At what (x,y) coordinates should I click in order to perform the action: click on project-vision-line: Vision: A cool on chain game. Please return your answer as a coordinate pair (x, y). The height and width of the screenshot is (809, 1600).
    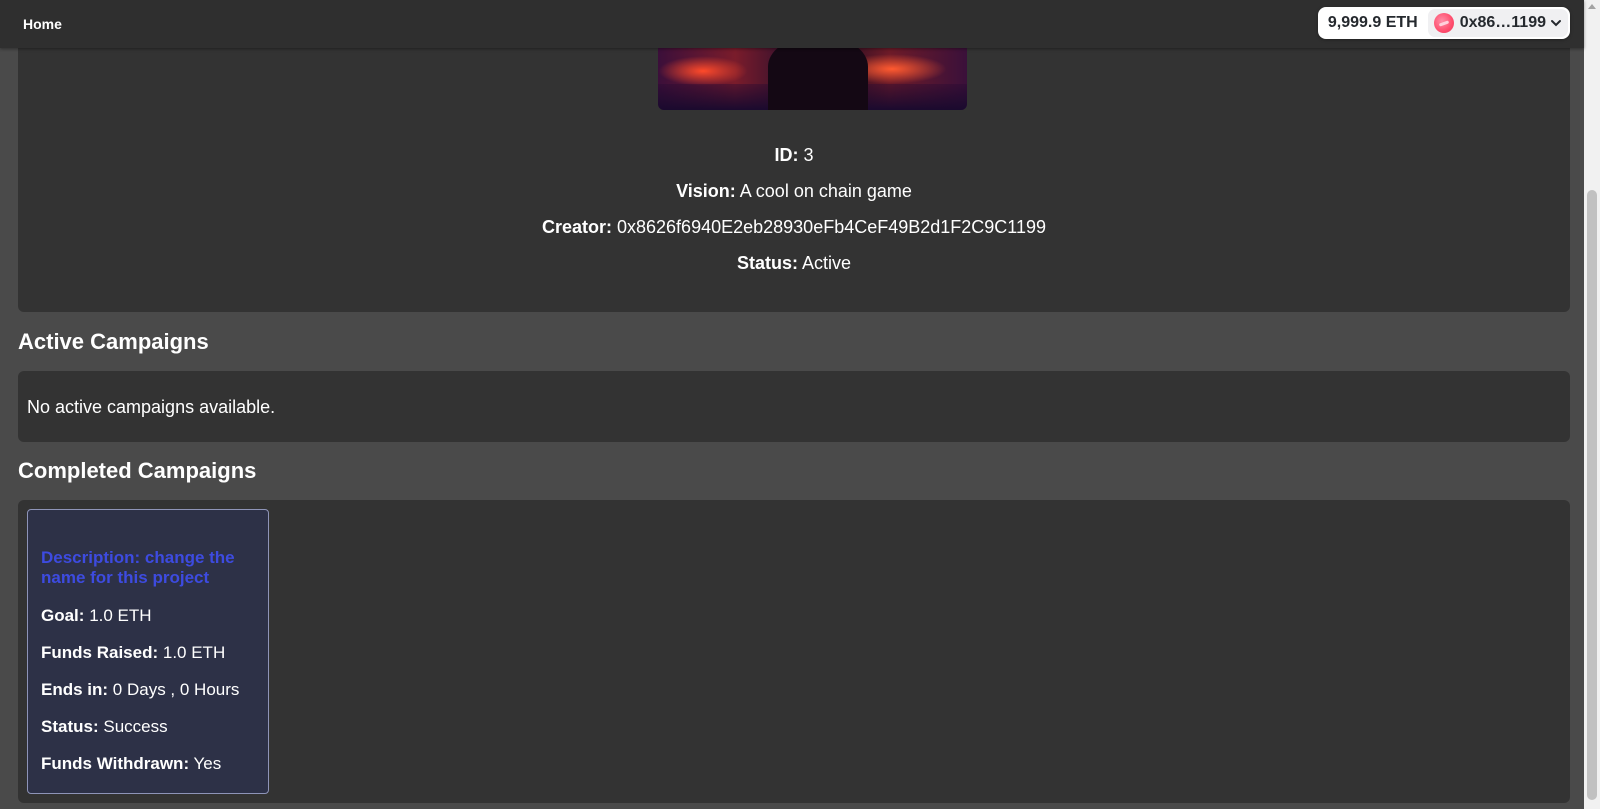
    Looking at the image, I should click on (794, 191).